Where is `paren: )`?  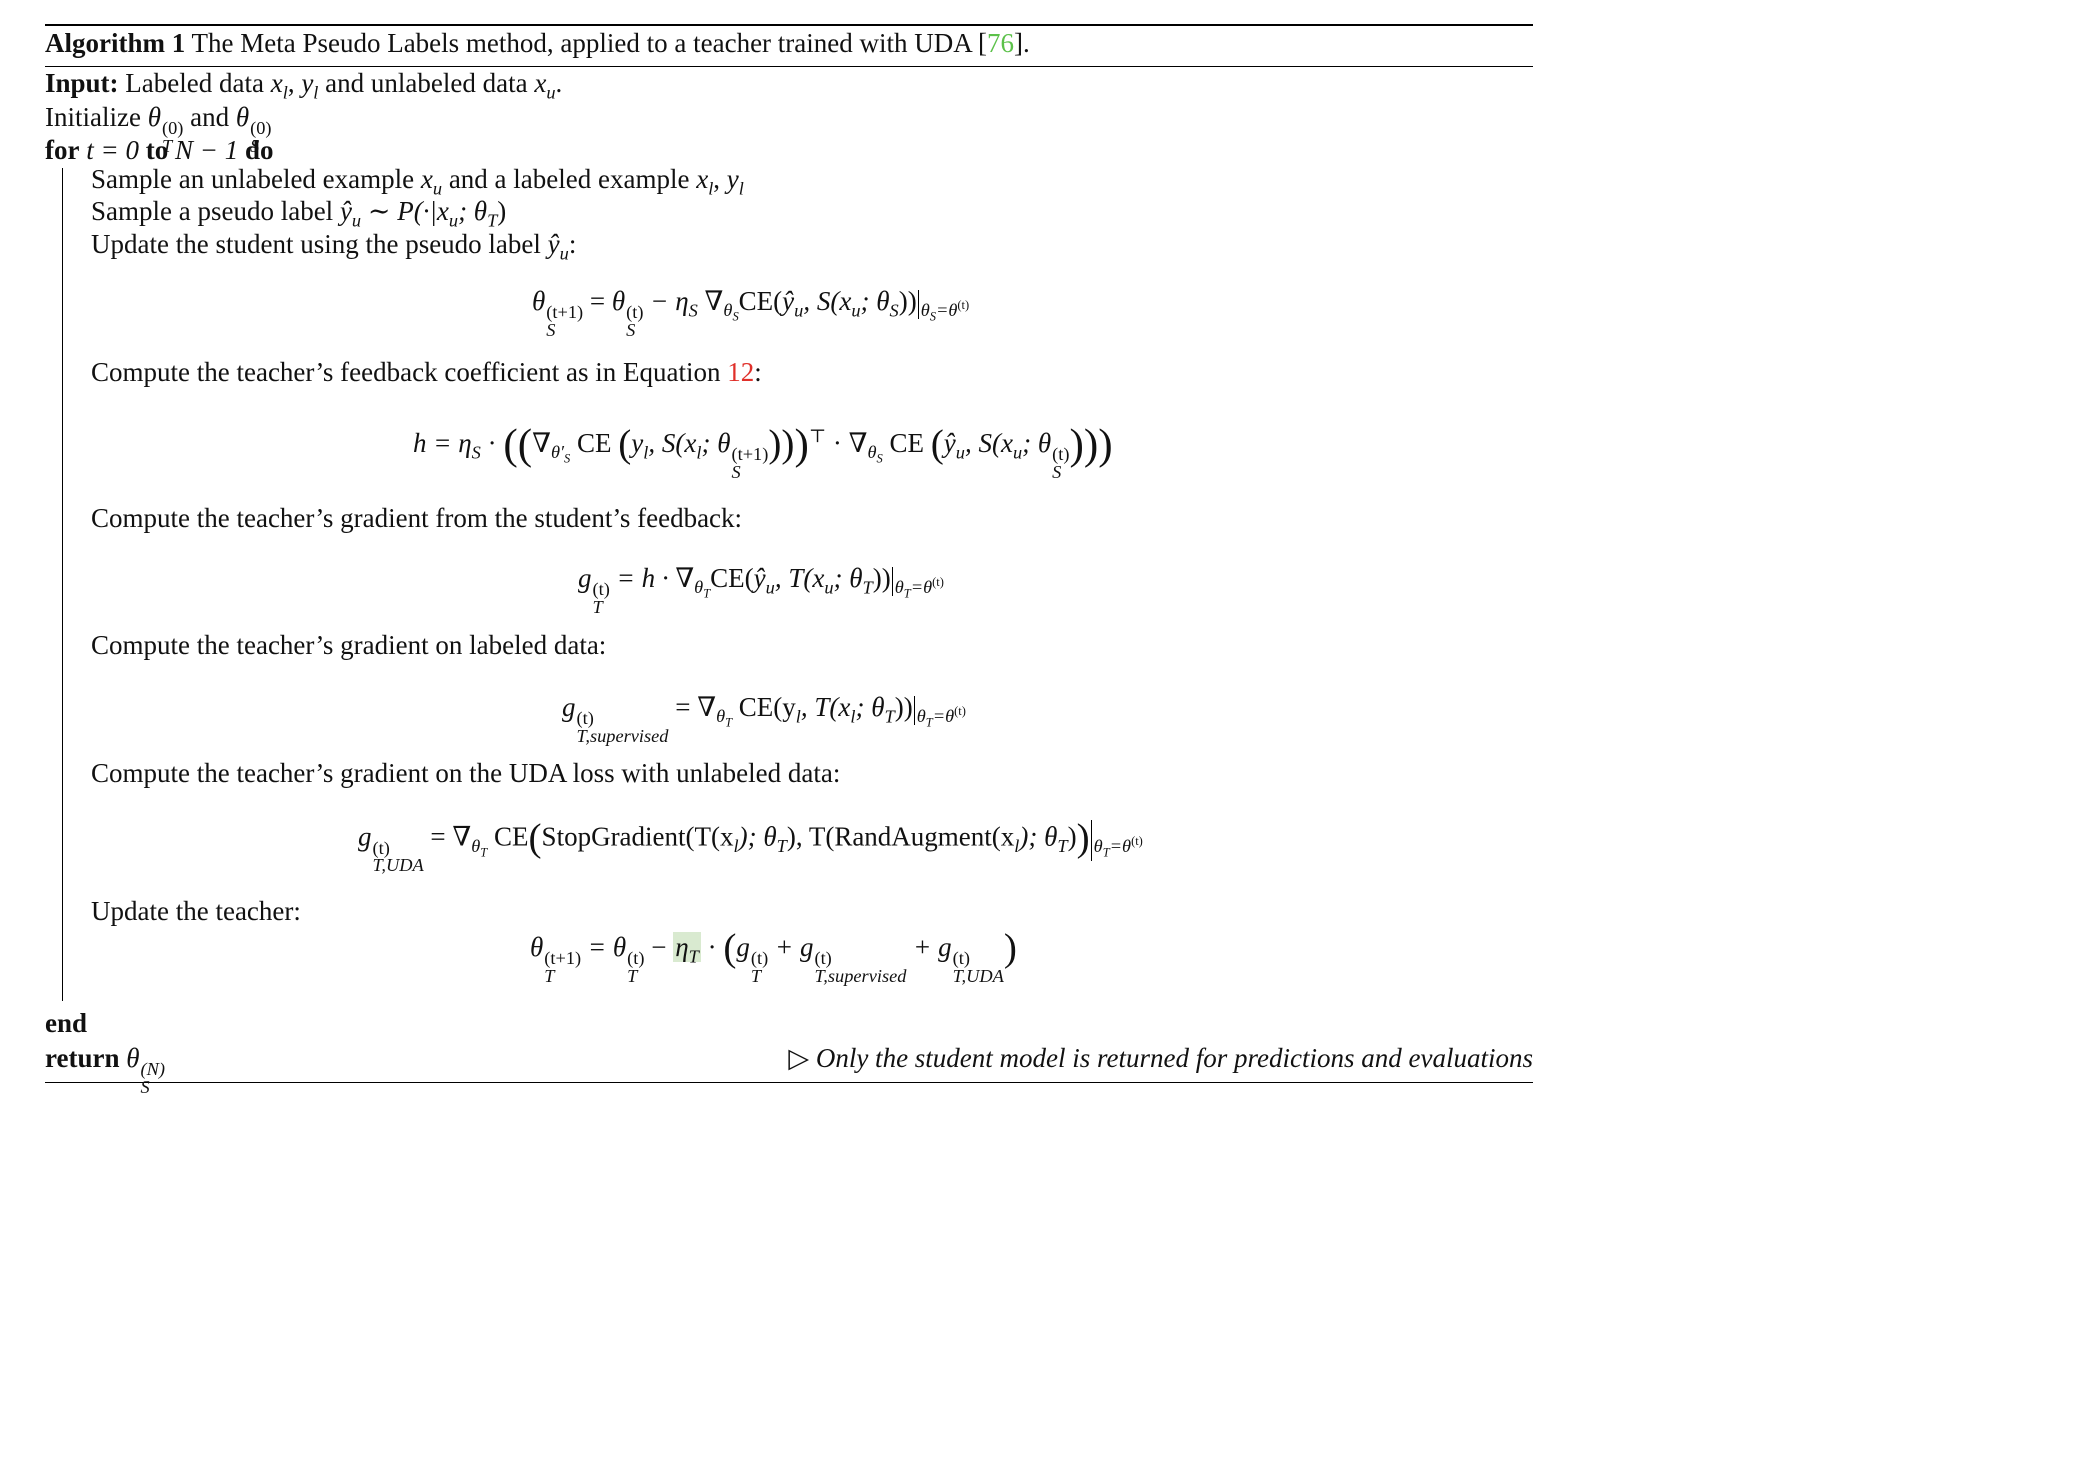 paren: ) is located at coordinates (1083, 838).